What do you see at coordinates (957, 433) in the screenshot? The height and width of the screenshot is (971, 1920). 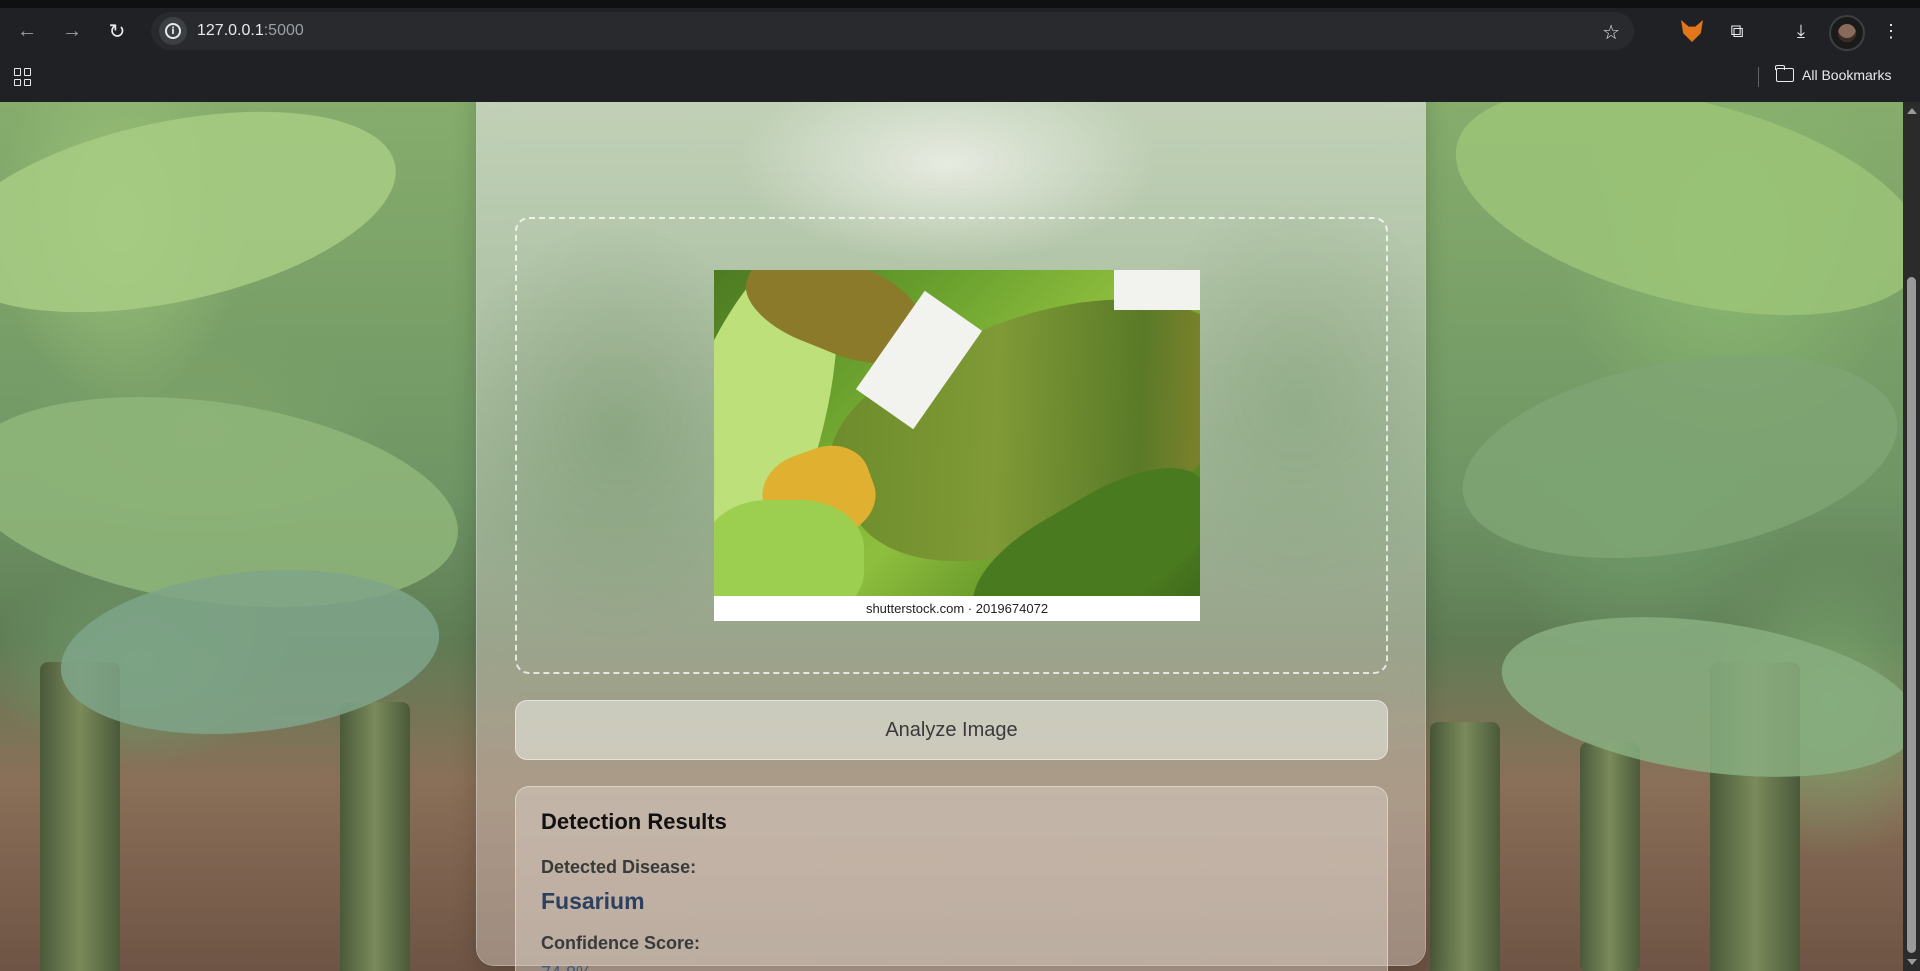 I see `leaf-photo` at bounding box center [957, 433].